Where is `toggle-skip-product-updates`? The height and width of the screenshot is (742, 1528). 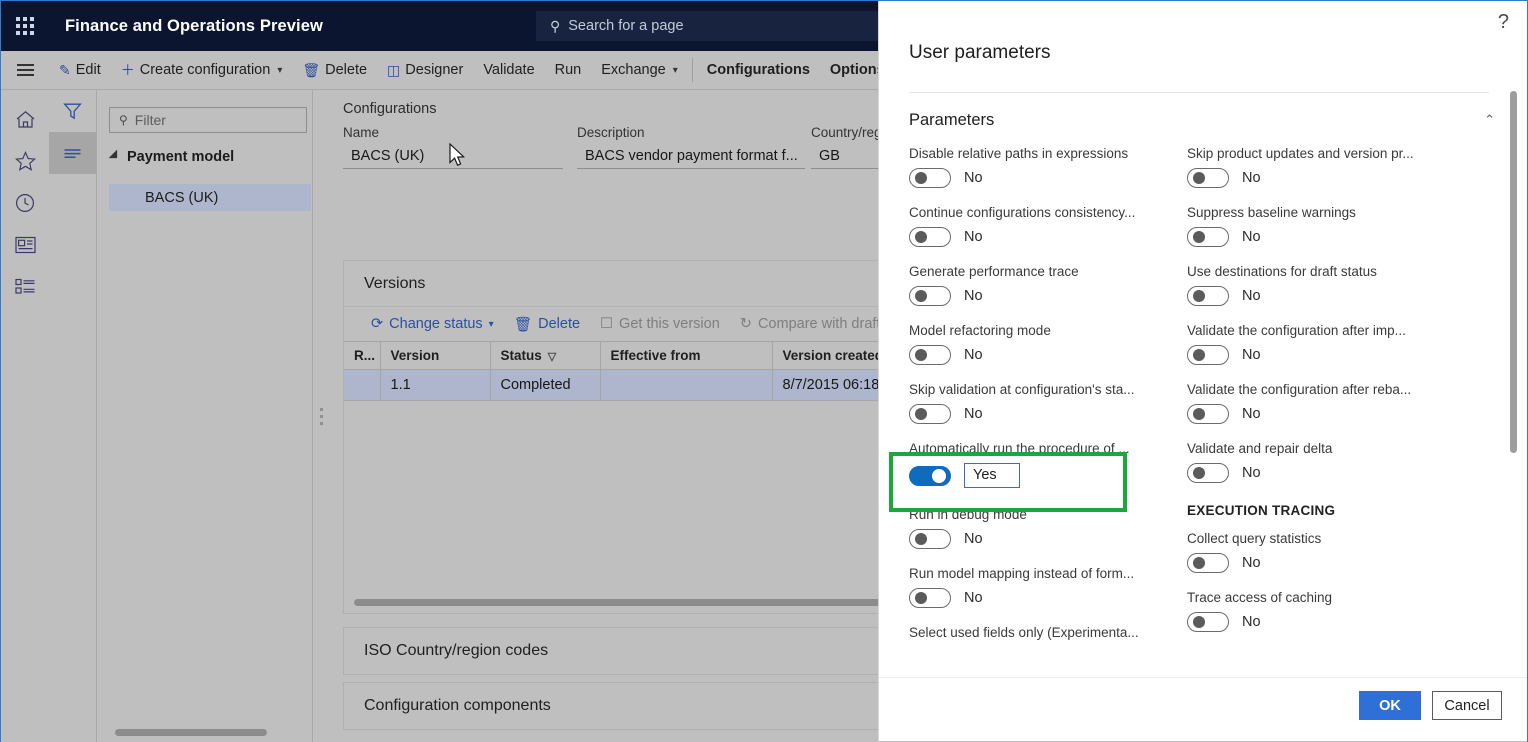
toggle-skip-product-updates is located at coordinates (1208, 178).